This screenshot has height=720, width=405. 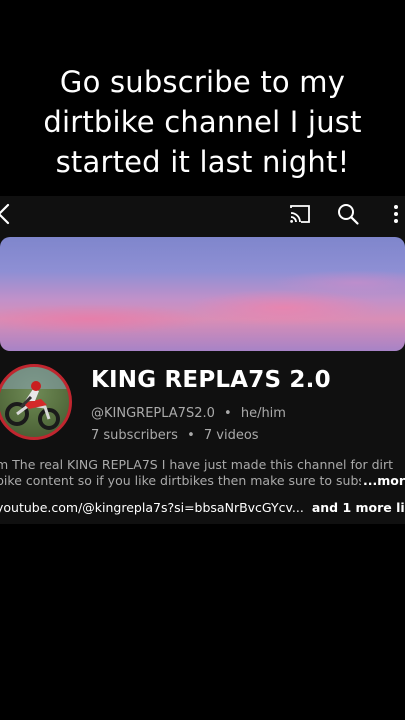 What do you see at coordinates (396, 214) in the screenshot?
I see `more-vertical-icon` at bounding box center [396, 214].